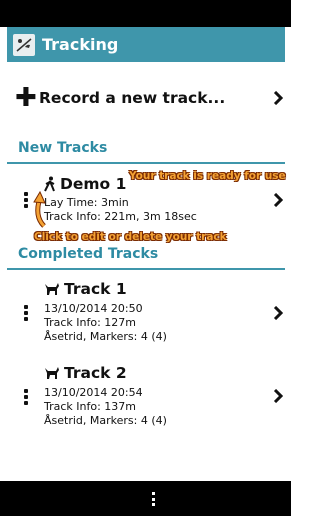 The width and height of the screenshot is (320, 516). What do you see at coordinates (93, 392) in the screenshot?
I see `track-date: 13/10/2014 20:54` at bounding box center [93, 392].